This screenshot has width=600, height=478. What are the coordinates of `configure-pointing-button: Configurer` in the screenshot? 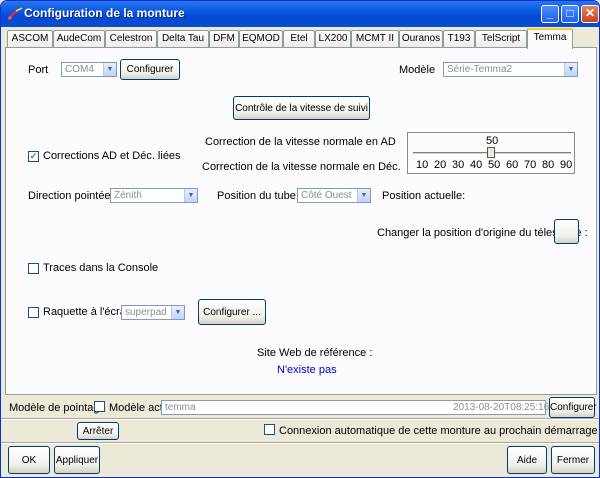 It's located at (573, 407).